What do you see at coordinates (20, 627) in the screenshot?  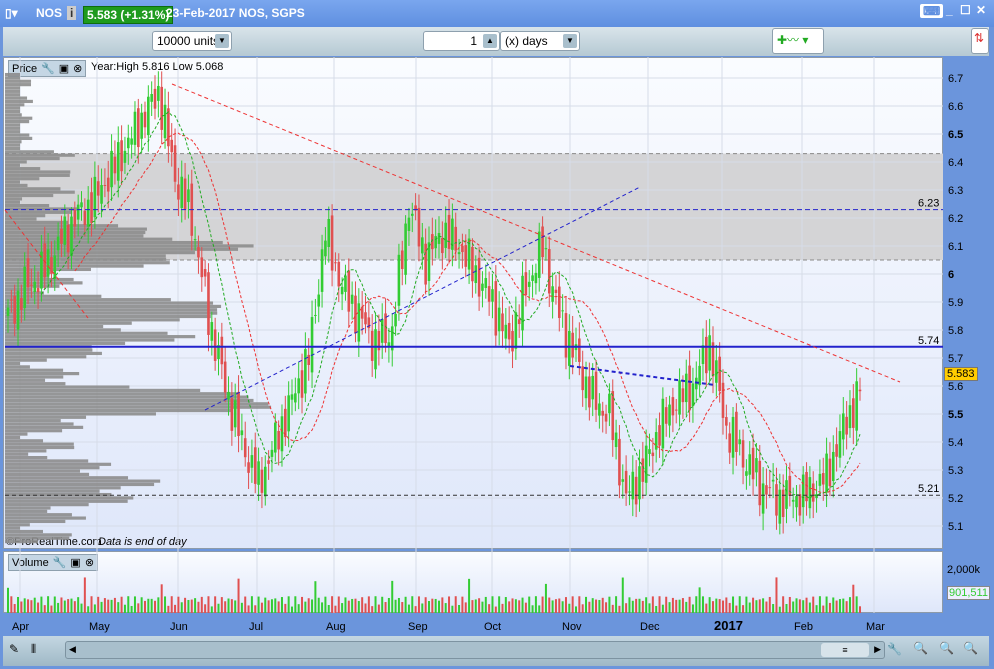 I see `x-tick-label: Apr` at bounding box center [20, 627].